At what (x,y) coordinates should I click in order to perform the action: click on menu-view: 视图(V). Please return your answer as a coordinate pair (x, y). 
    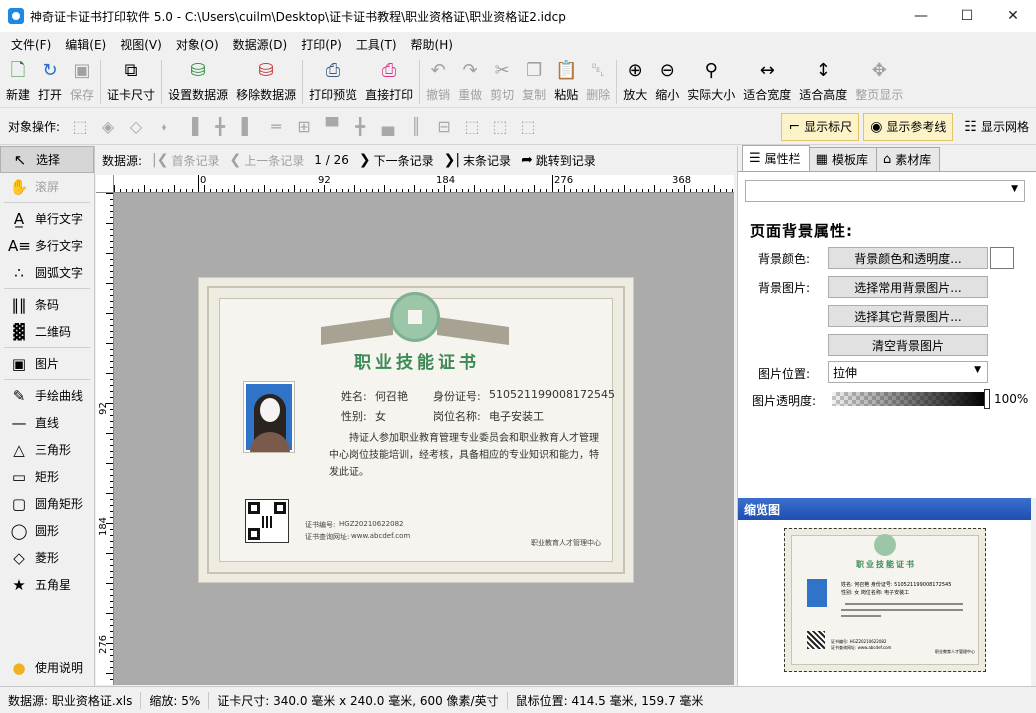
    Looking at the image, I should click on (141, 44).